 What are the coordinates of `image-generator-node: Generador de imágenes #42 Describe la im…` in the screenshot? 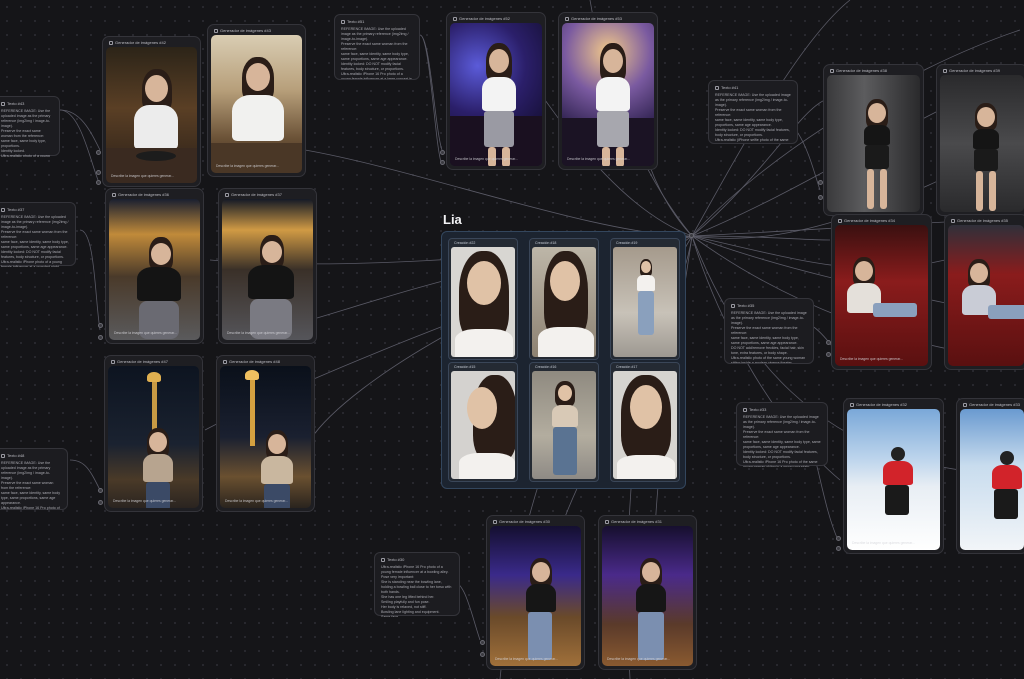 It's located at (151, 111).